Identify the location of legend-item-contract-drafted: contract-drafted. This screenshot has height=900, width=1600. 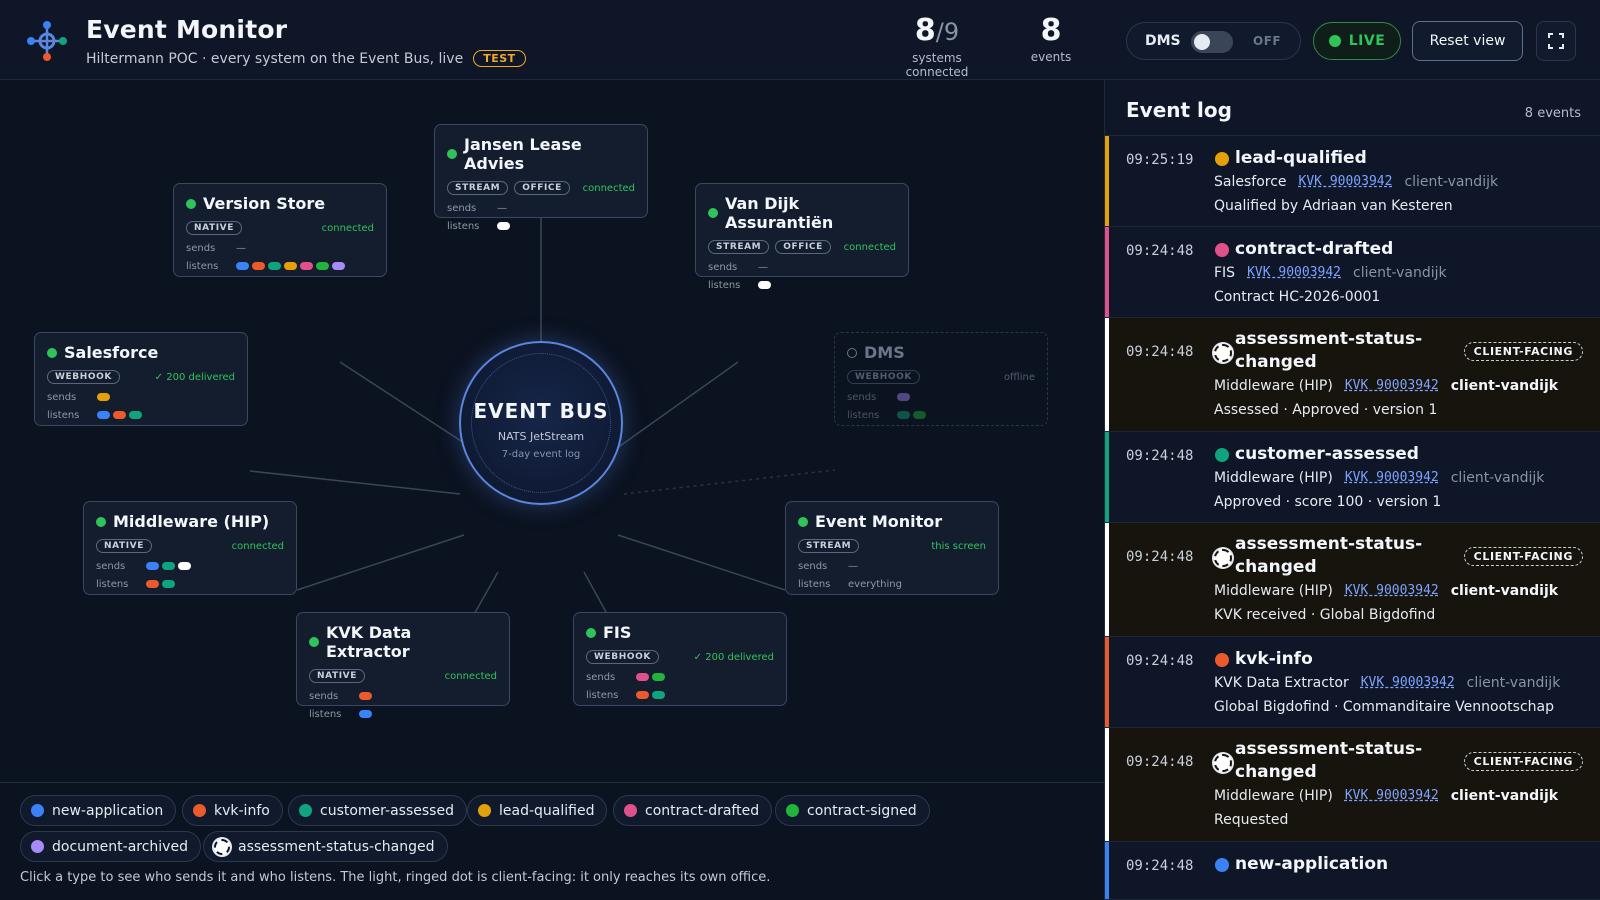
(693, 810).